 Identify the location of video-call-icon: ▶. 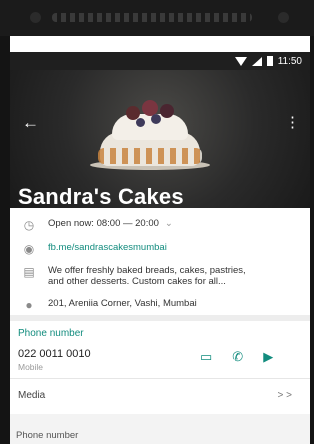
(268, 357).